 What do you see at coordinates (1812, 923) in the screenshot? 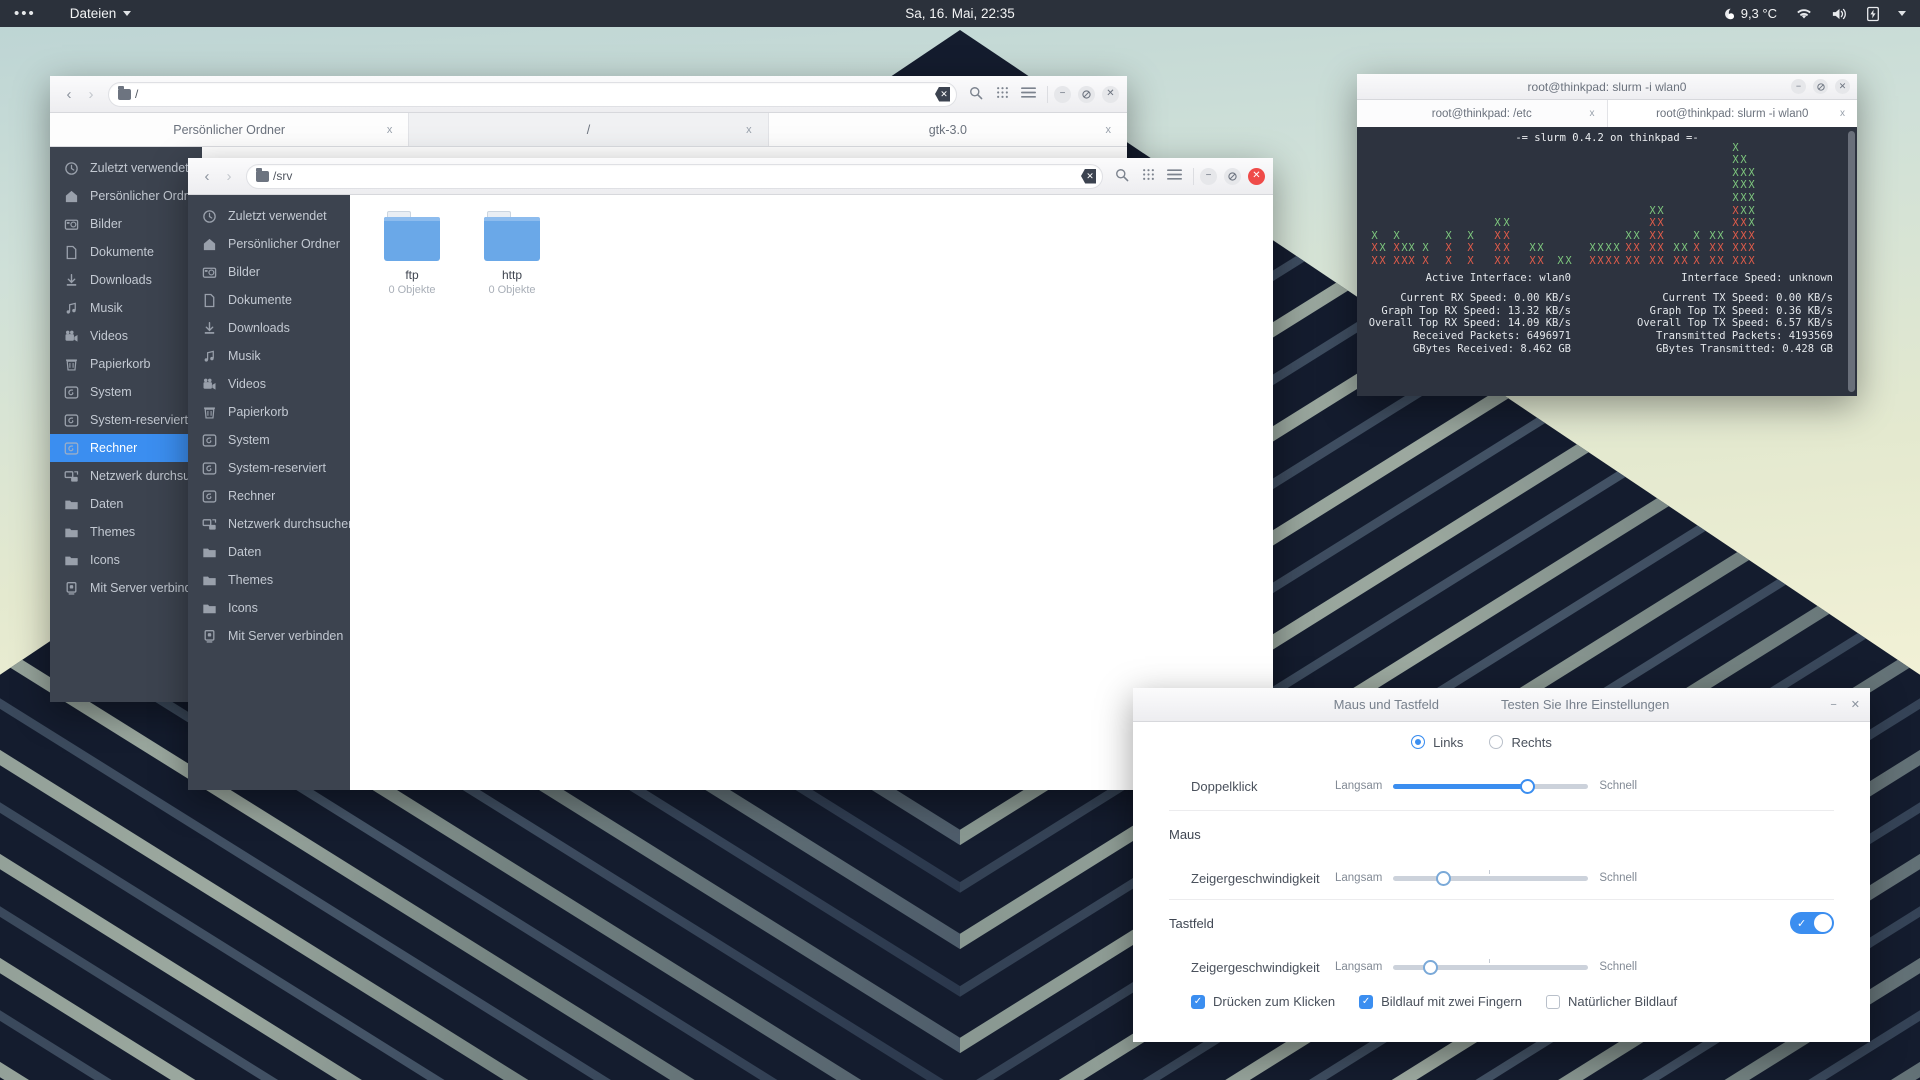
I see `touchpad-enable-toggle: ✓` at bounding box center [1812, 923].